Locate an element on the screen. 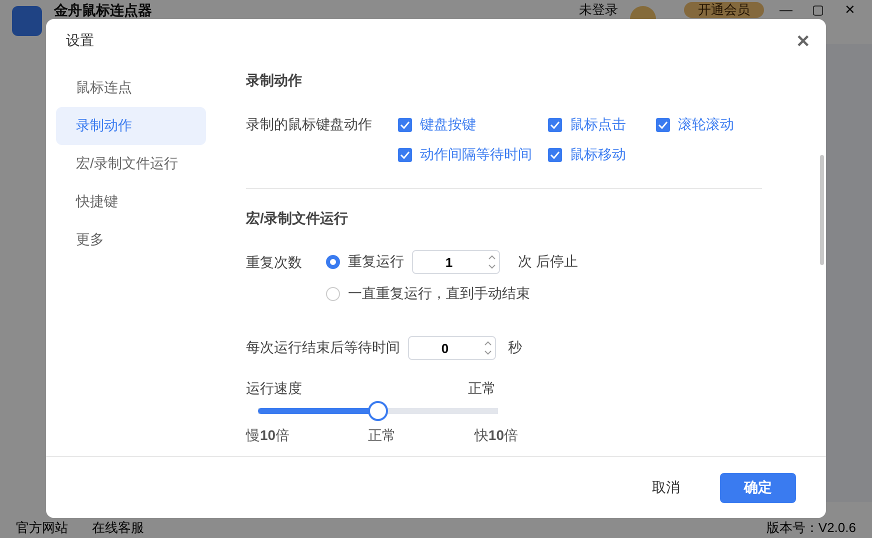 The width and height of the screenshot is (872, 538). vip-button: 开通会员 is located at coordinates (724, 10).